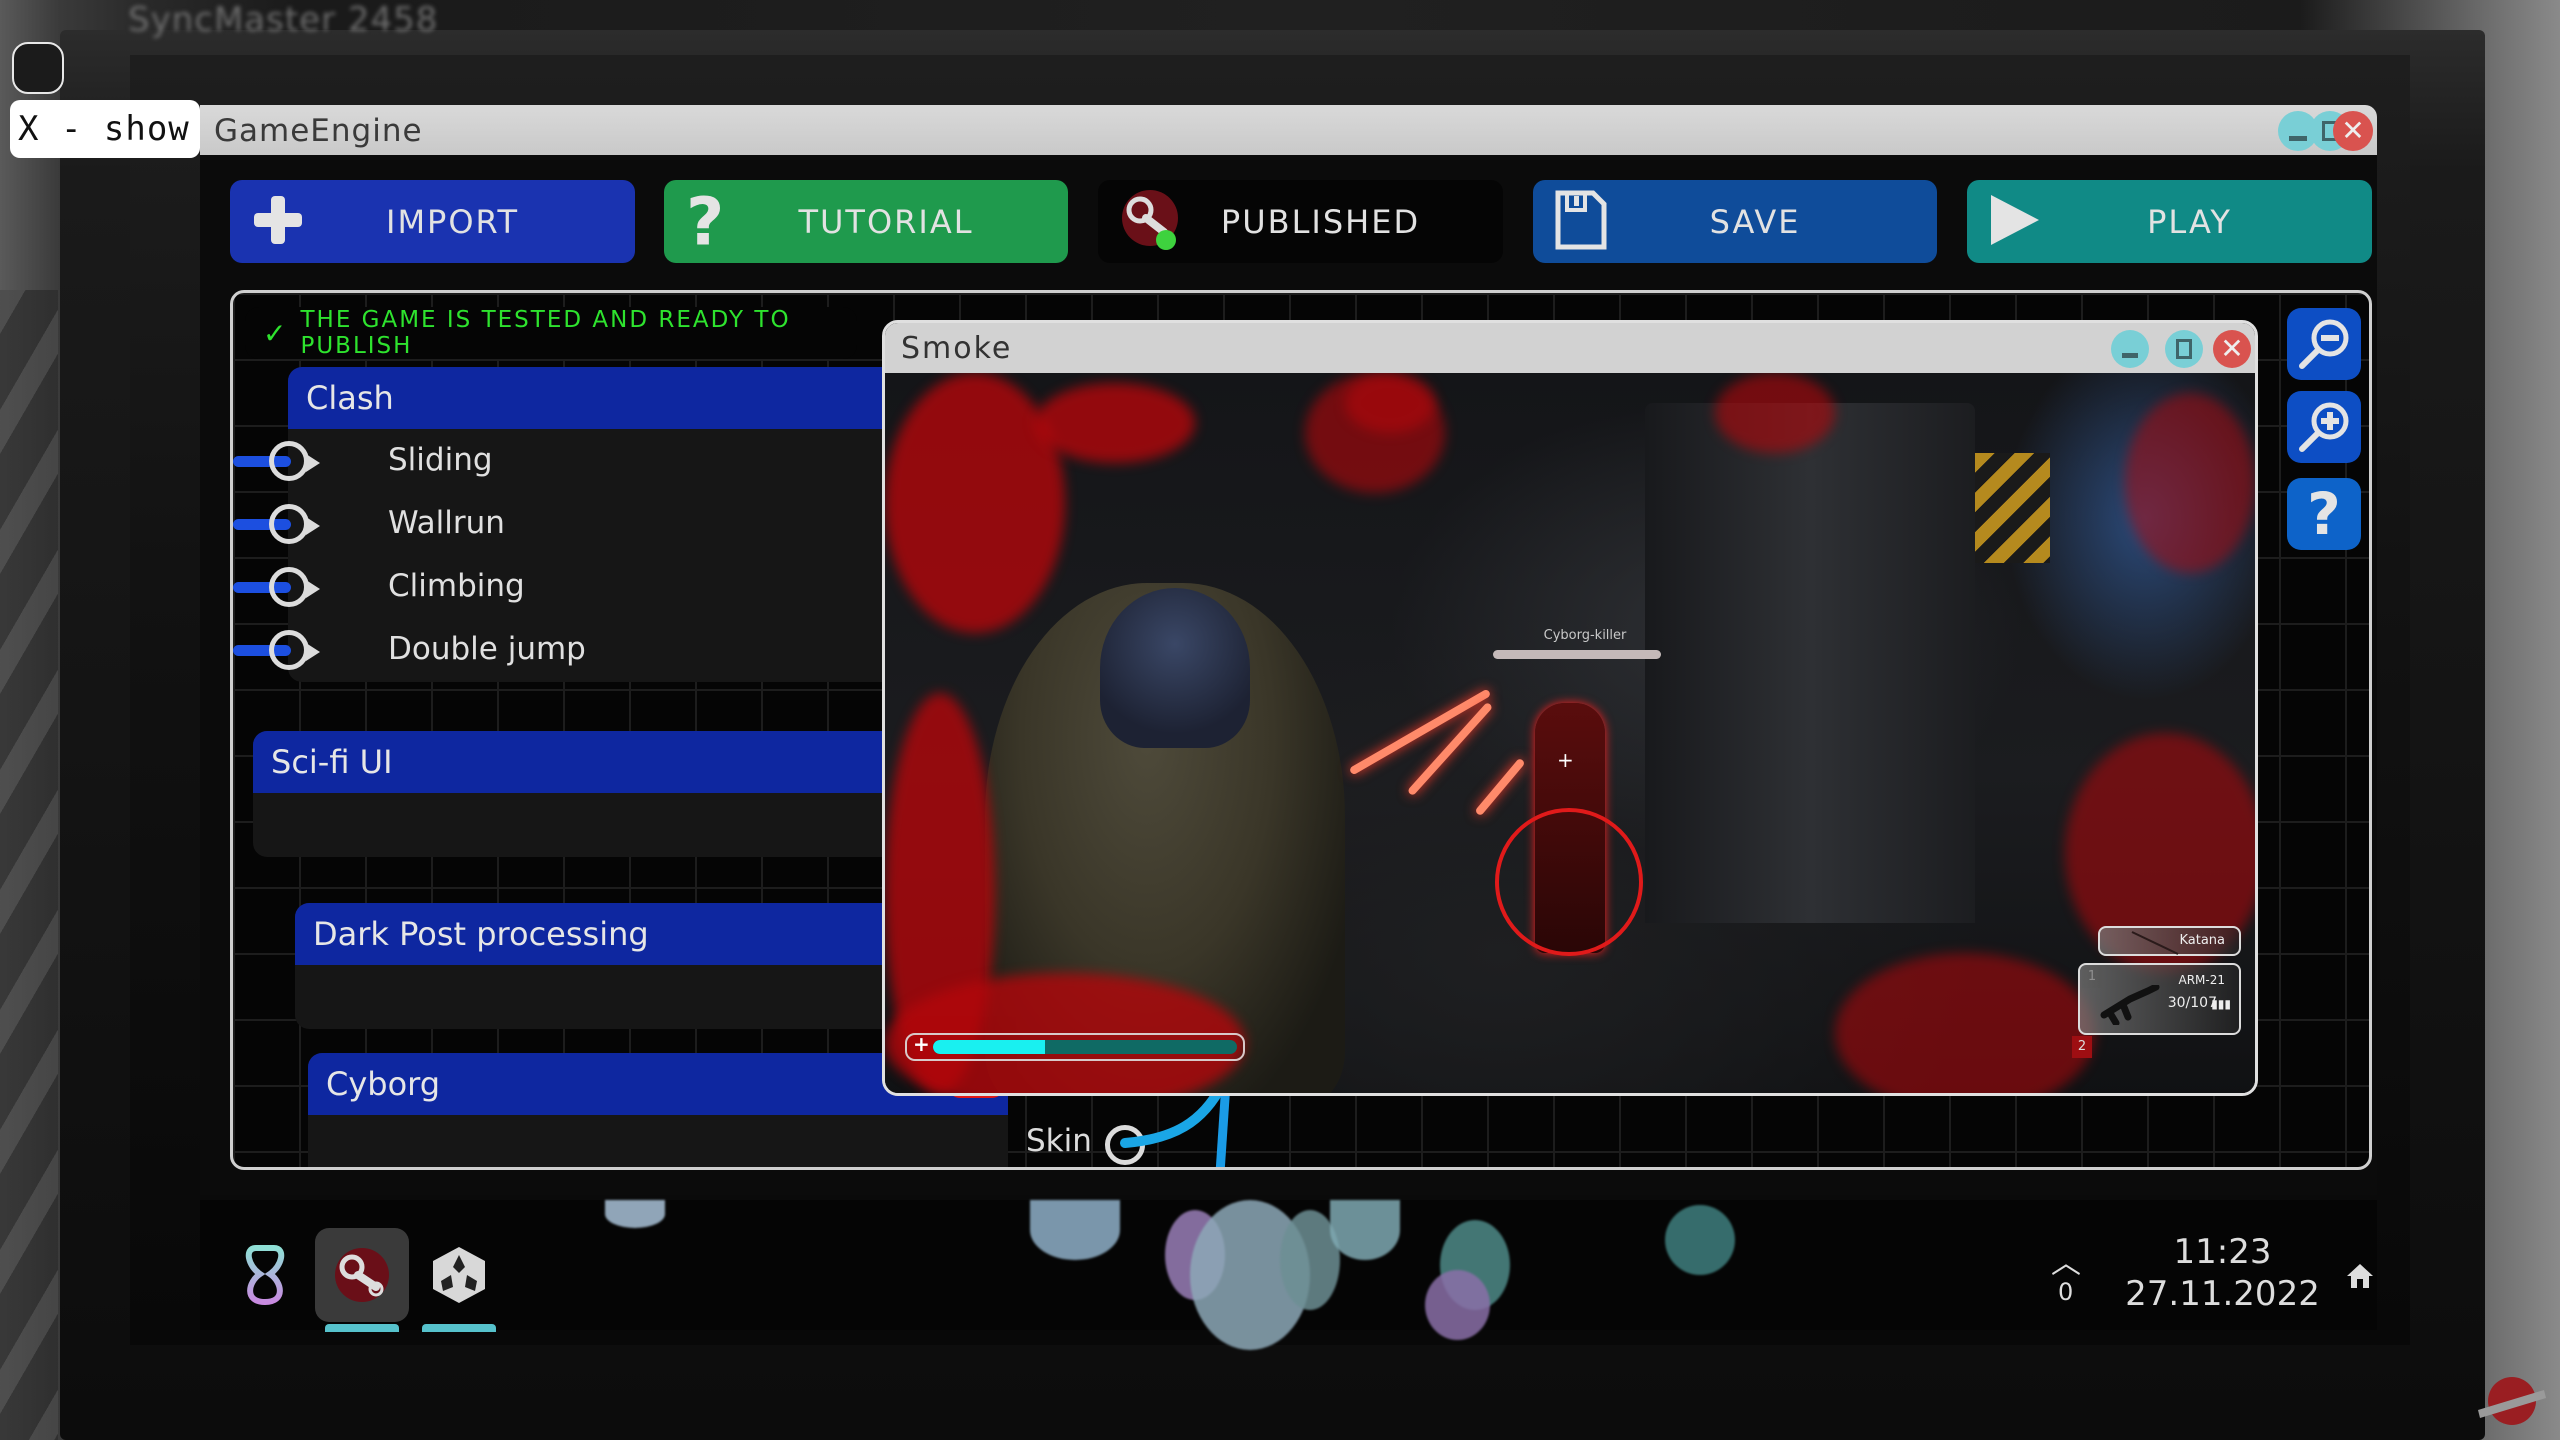 The width and height of the screenshot is (2560, 1440). I want to click on clock-time: 11:23, so click(2222, 1252).